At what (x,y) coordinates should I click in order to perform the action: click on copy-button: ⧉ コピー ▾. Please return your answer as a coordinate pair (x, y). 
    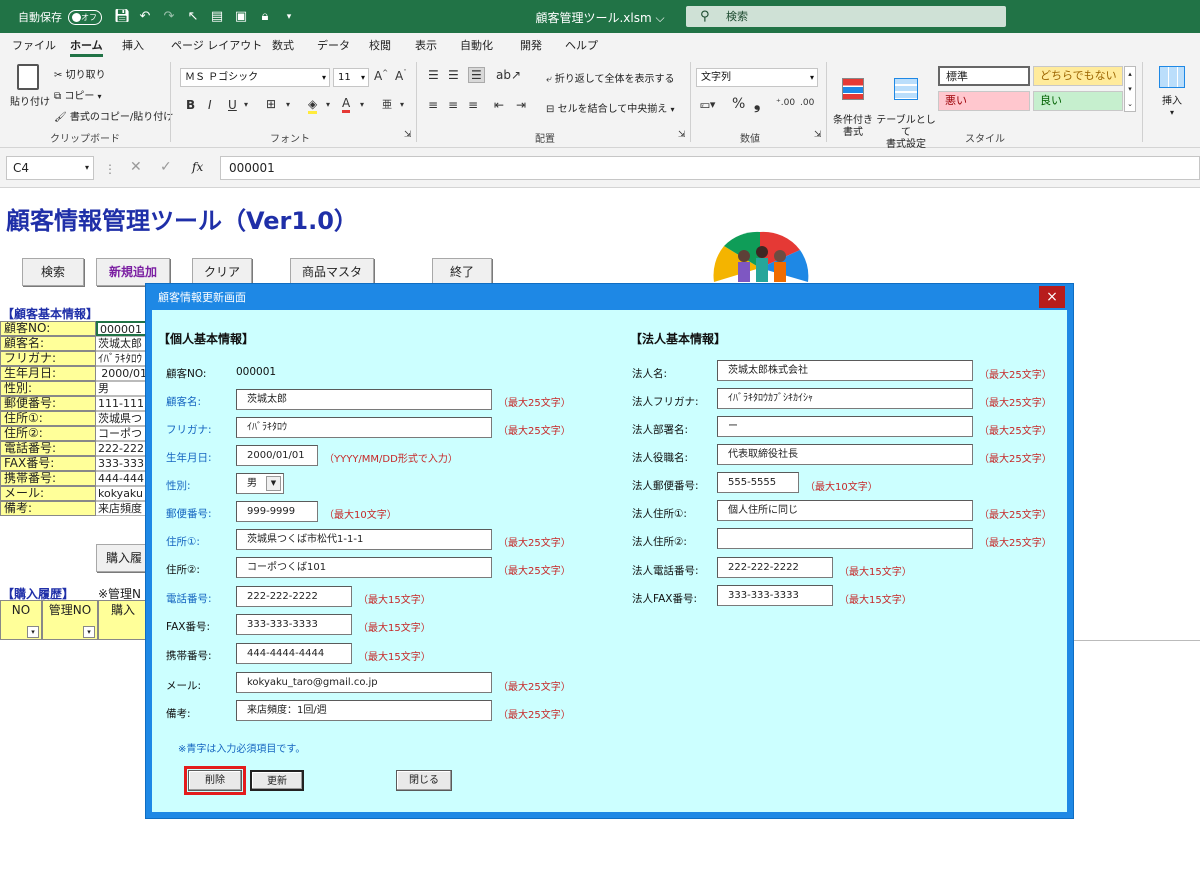
    Looking at the image, I should click on (78, 94).